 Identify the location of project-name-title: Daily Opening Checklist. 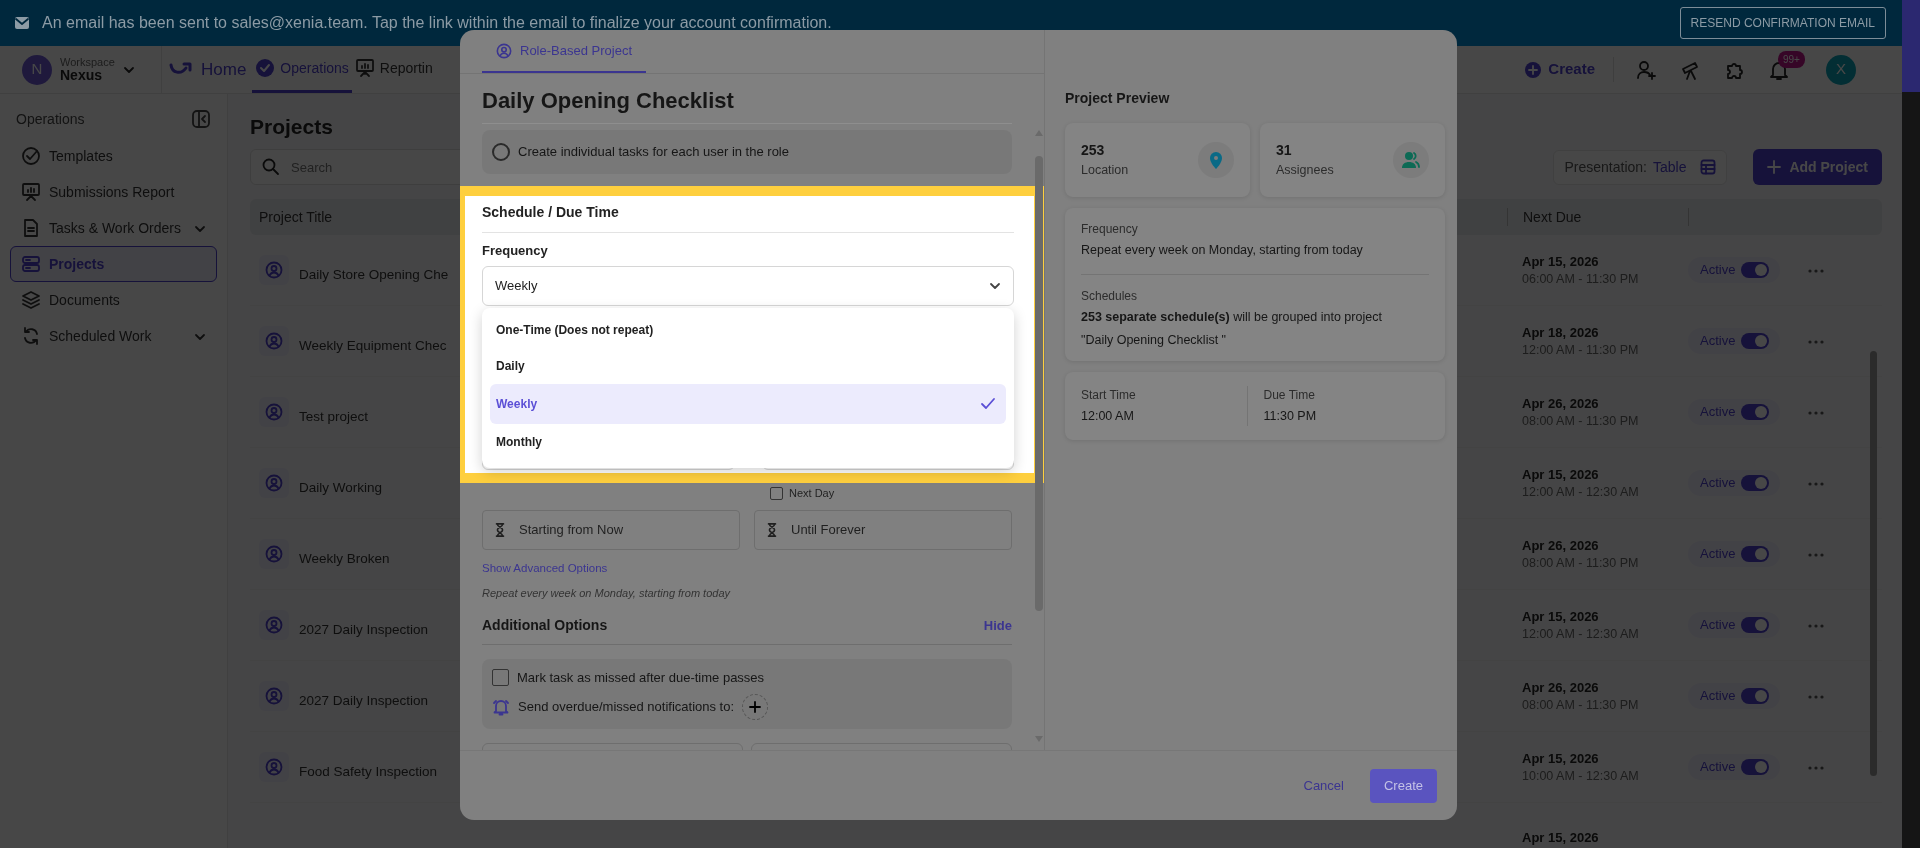
(747, 104).